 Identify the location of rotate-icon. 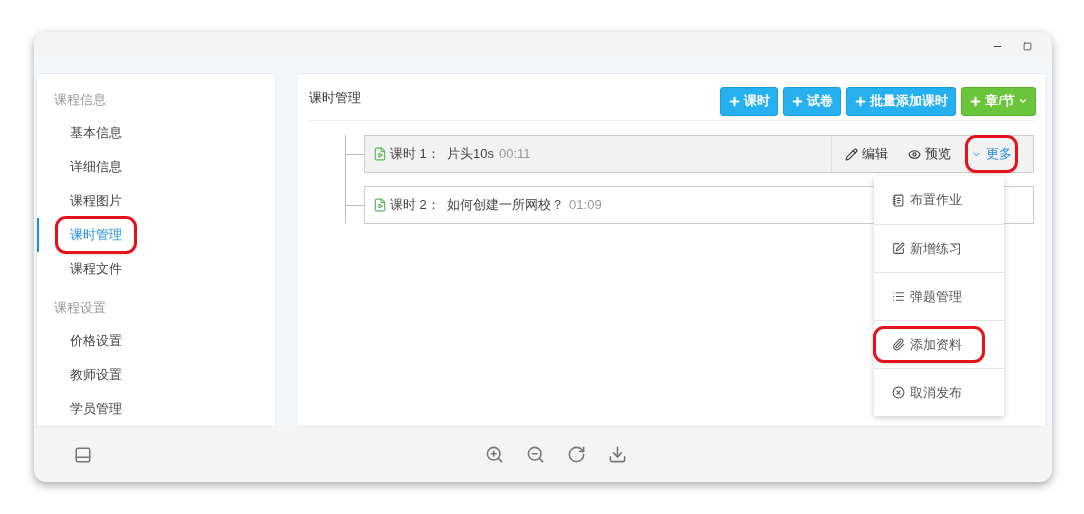
(576, 454).